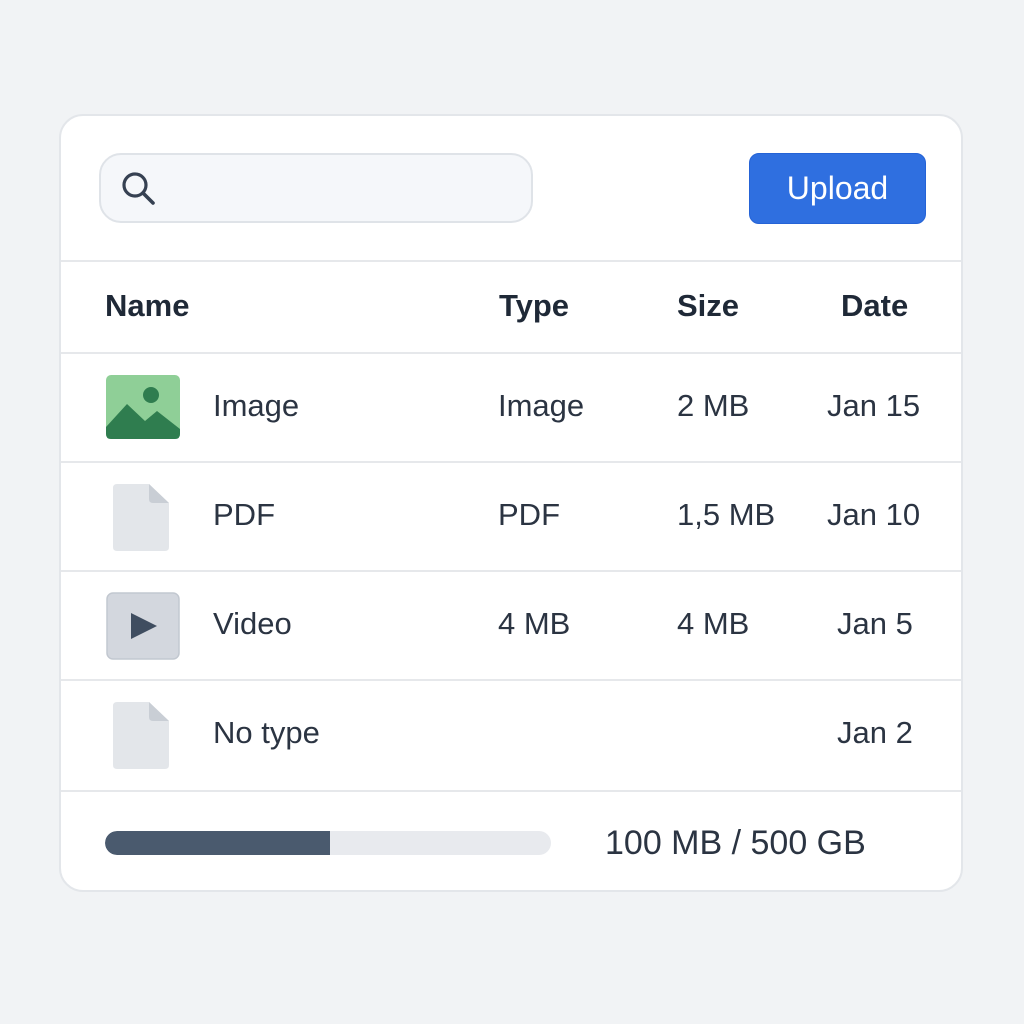 This screenshot has width=1024, height=1024. What do you see at coordinates (726, 514) in the screenshot?
I see `file-size: 1,5 MB` at bounding box center [726, 514].